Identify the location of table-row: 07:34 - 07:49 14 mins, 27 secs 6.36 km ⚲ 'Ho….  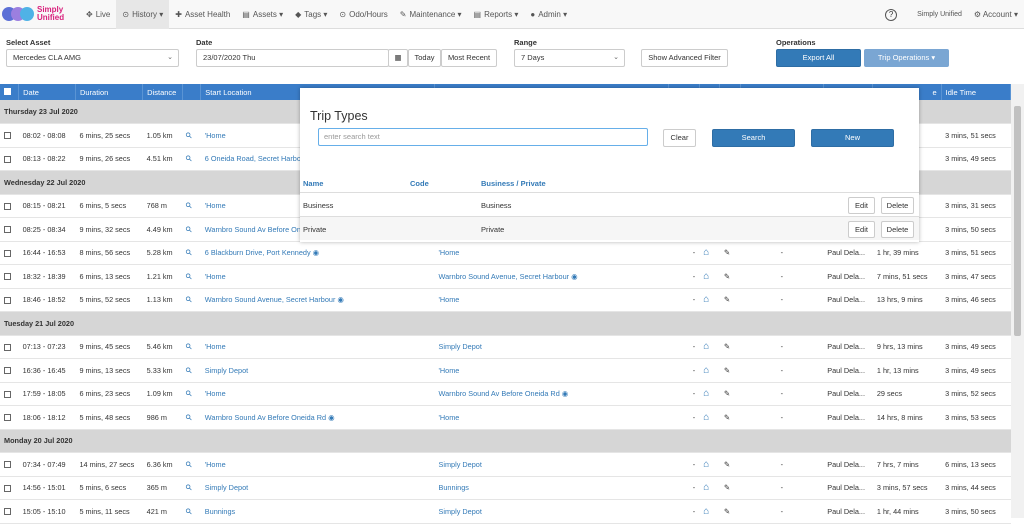
(505, 464).